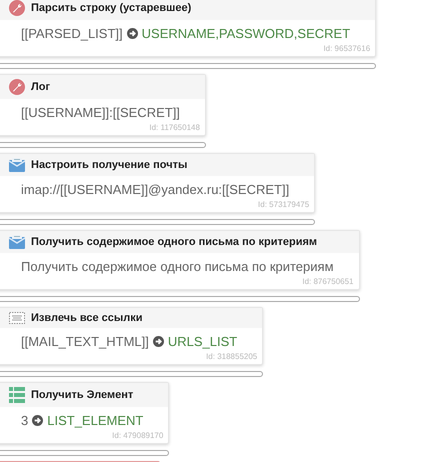 This screenshot has height=462, width=439. What do you see at coordinates (109, 165) in the screenshot?
I see `block-title: Настроить получение почты` at bounding box center [109, 165].